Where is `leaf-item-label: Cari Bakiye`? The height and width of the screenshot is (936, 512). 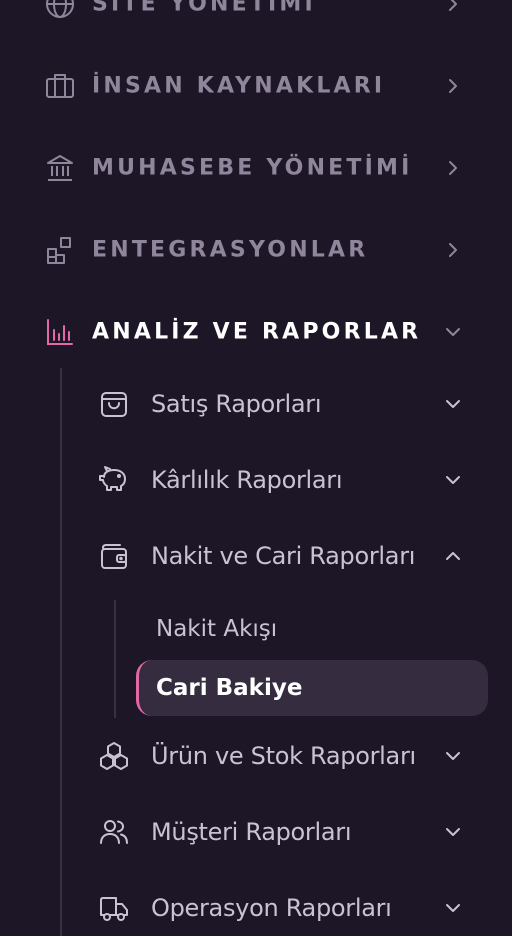
leaf-item-label: Cari Bakiye is located at coordinates (229, 688).